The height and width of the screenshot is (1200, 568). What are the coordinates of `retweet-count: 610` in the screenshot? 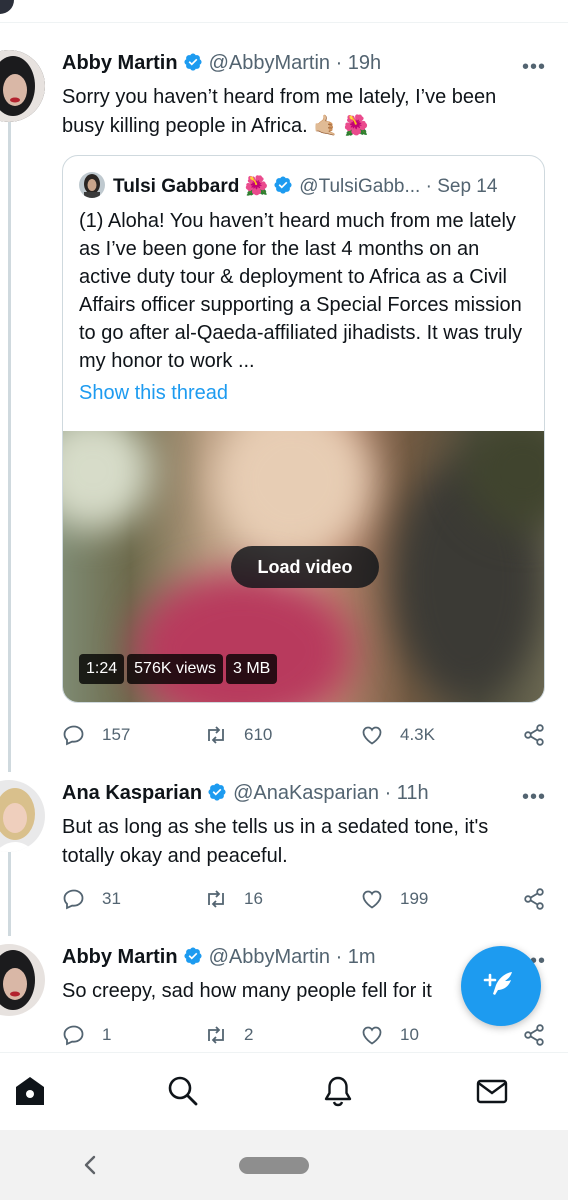 It's located at (258, 734).